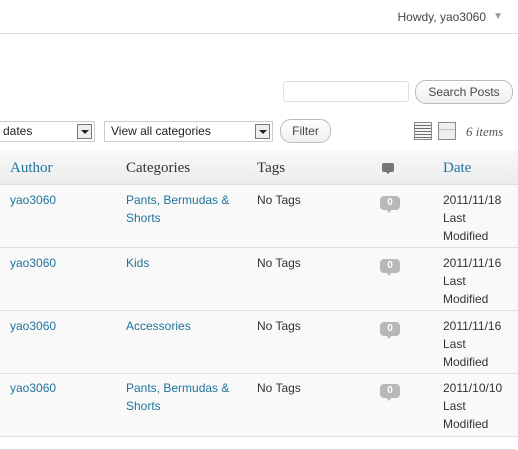 This screenshot has width=518, height=450. Describe the element at coordinates (447, 131) in the screenshot. I see `excerpt-view-icon` at that location.